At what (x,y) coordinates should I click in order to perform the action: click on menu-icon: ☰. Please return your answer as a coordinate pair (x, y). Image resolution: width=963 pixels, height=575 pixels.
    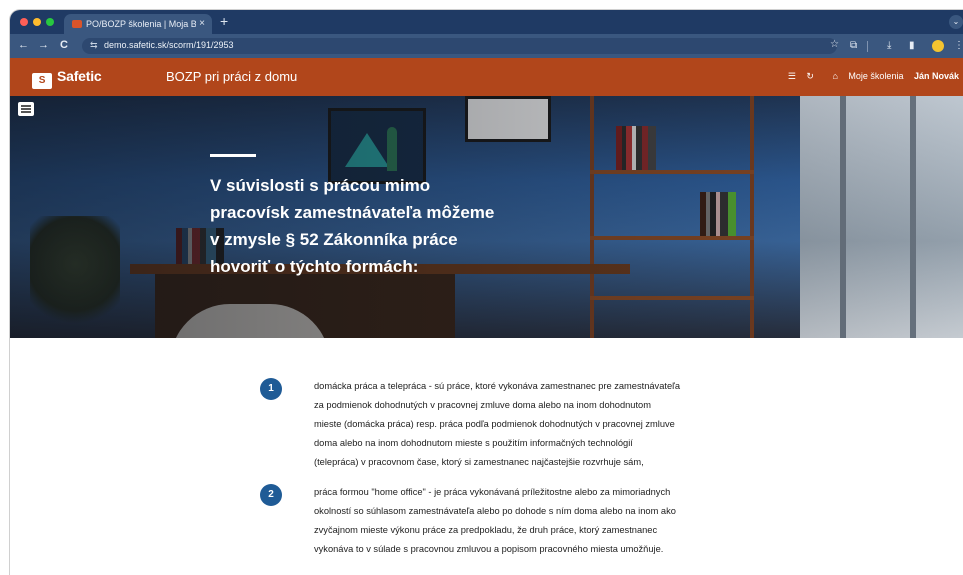
    Looking at the image, I should click on (792, 76).